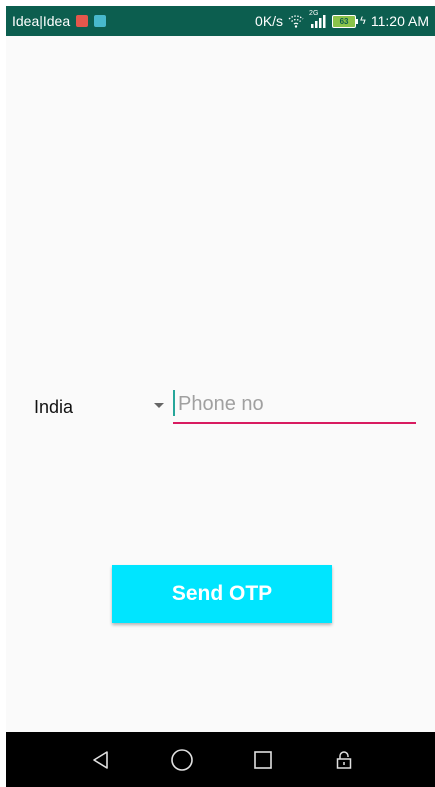  I want to click on recents-icon, so click(263, 760).